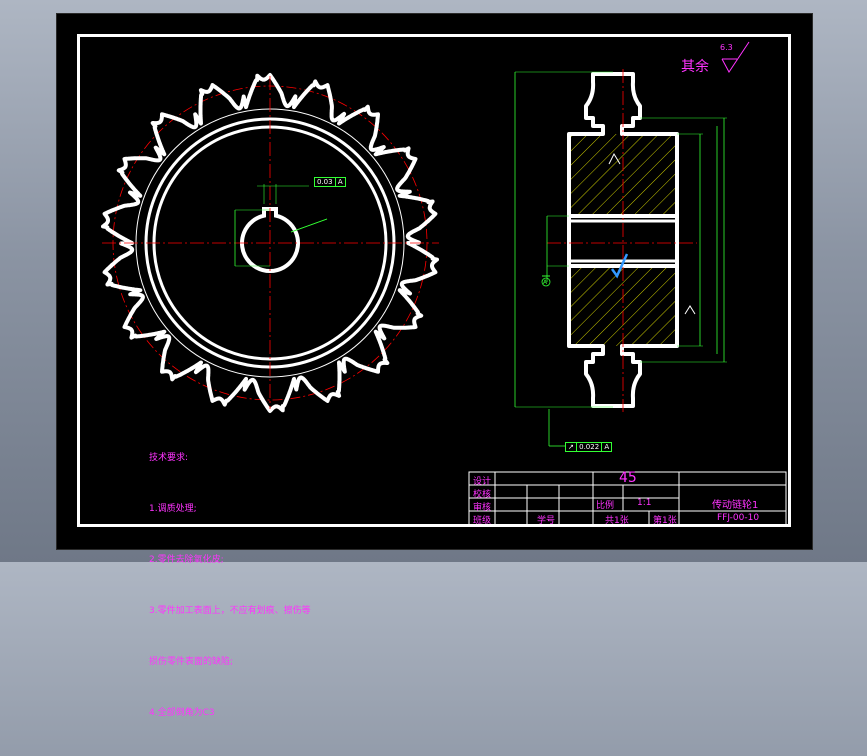  I want to click on front-tolerance-value: 0.03, so click(325, 182).